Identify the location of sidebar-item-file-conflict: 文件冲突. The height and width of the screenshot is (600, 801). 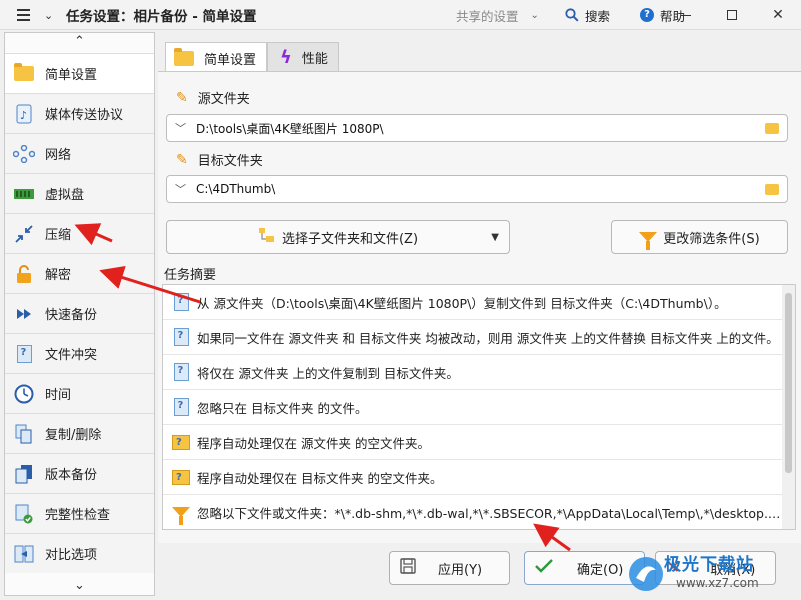
(79, 353).